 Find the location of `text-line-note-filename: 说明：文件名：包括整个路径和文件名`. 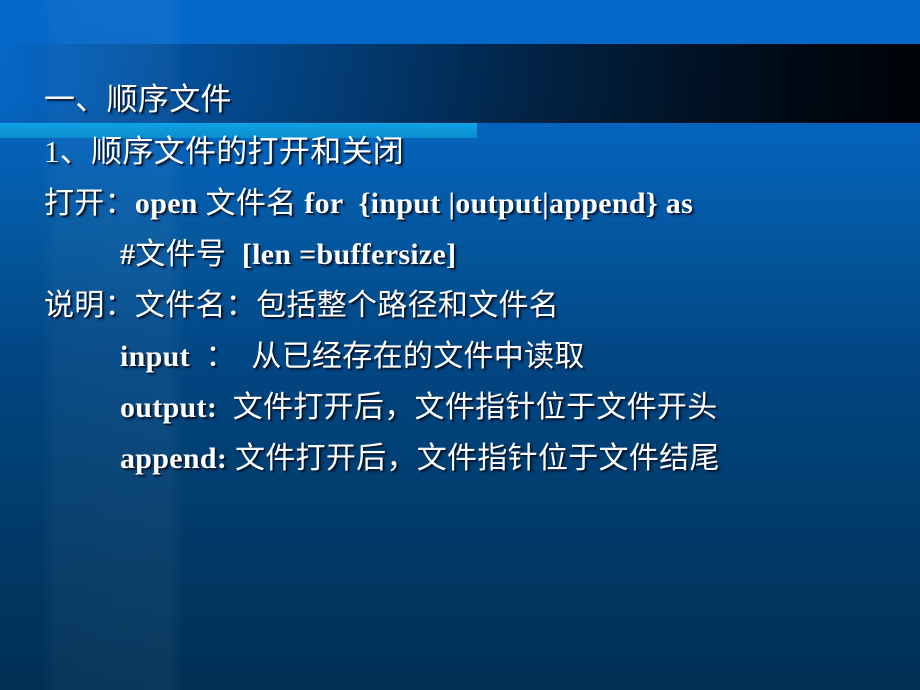

text-line-note-filename: 说明：文件名：包括整个路径和文件名 is located at coordinates (301, 306).